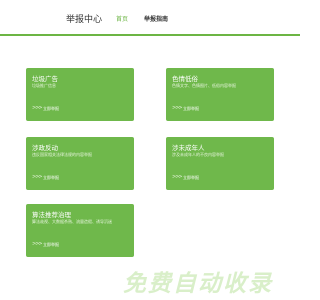  Describe the element at coordinates (80, 94) in the screenshot. I see `report-card-spam: 垃圾广告 垃圾推广信息 >>> 立即举报` at that location.